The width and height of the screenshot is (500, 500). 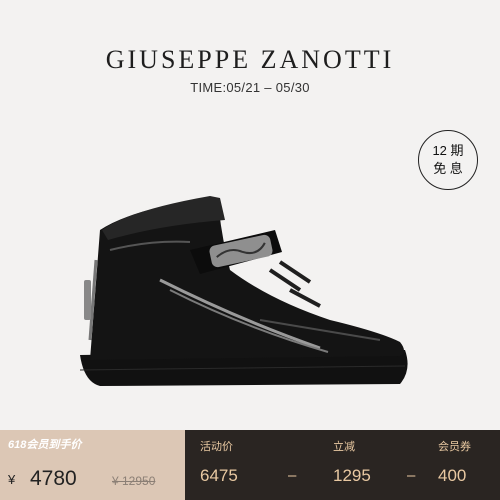 What do you see at coordinates (448, 150) in the screenshot?
I see `badge-line-1: 12 期` at bounding box center [448, 150].